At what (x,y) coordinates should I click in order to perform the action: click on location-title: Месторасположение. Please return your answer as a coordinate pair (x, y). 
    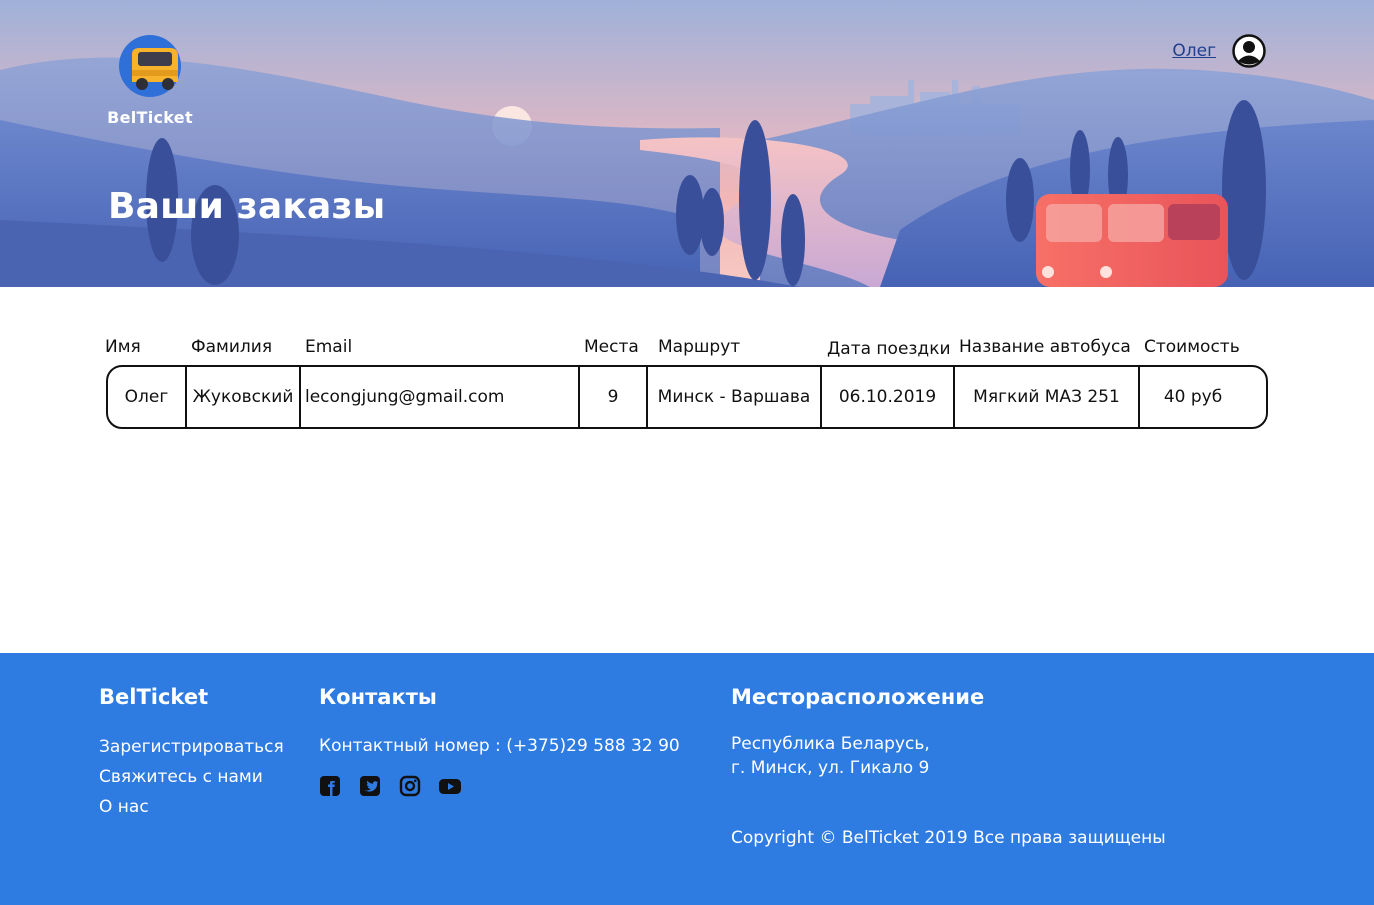
    Looking at the image, I should click on (858, 697).